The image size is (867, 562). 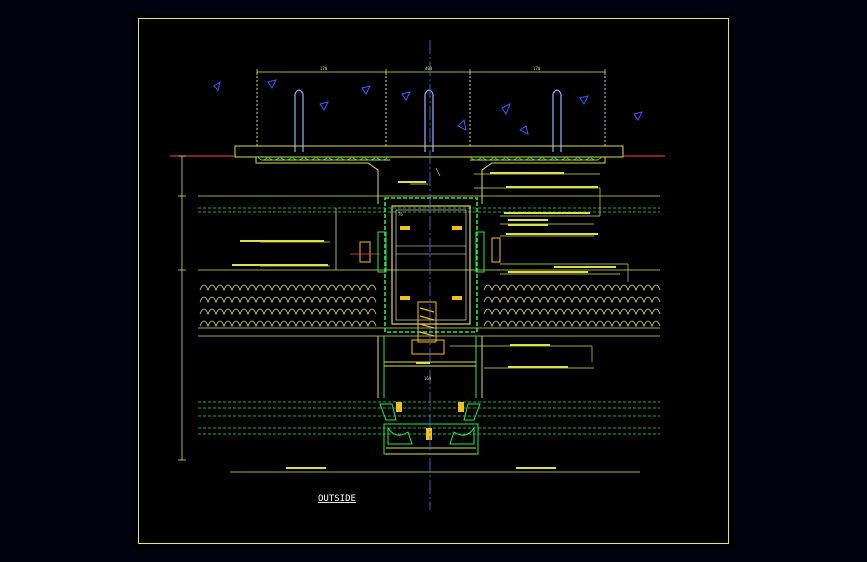 I want to click on steel-box-section, so click(x=431, y=265).